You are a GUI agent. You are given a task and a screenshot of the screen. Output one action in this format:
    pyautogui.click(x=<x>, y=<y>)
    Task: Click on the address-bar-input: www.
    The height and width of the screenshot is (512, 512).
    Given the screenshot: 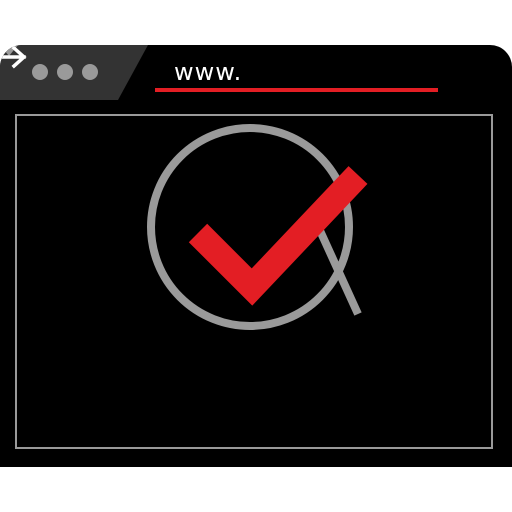 What is the action you would take?
    pyautogui.click(x=208, y=72)
    